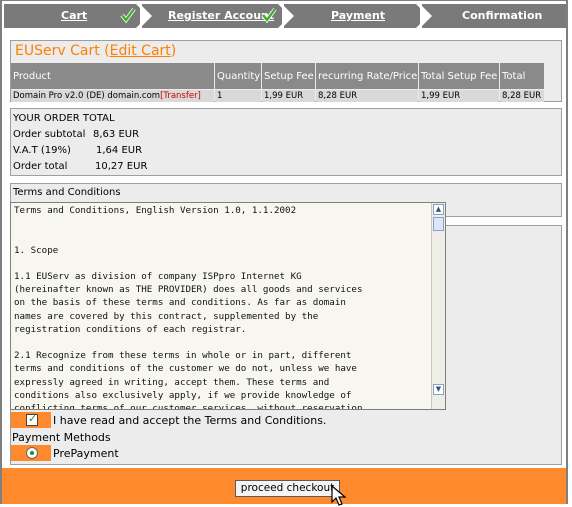  What do you see at coordinates (61, 437) in the screenshot?
I see `payment-methods-heading: Payment Methods` at bounding box center [61, 437].